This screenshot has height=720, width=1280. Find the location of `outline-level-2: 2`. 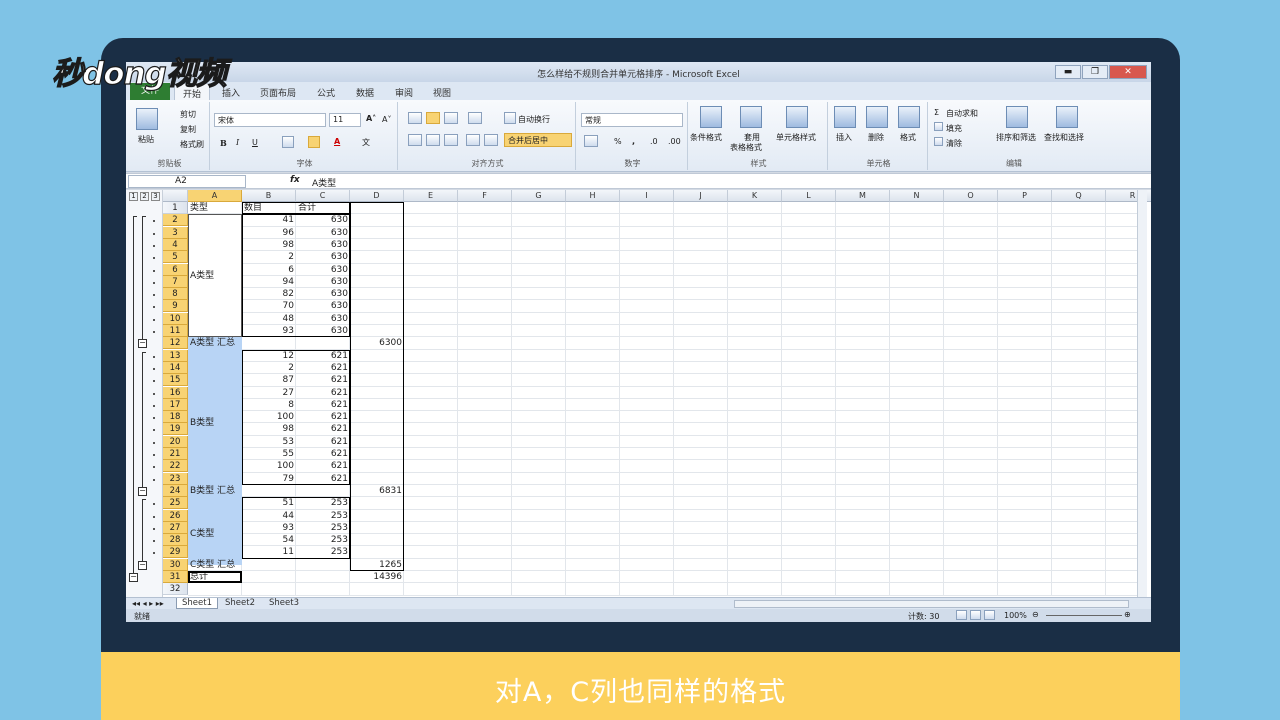

outline-level-2: 2 is located at coordinates (144, 196).